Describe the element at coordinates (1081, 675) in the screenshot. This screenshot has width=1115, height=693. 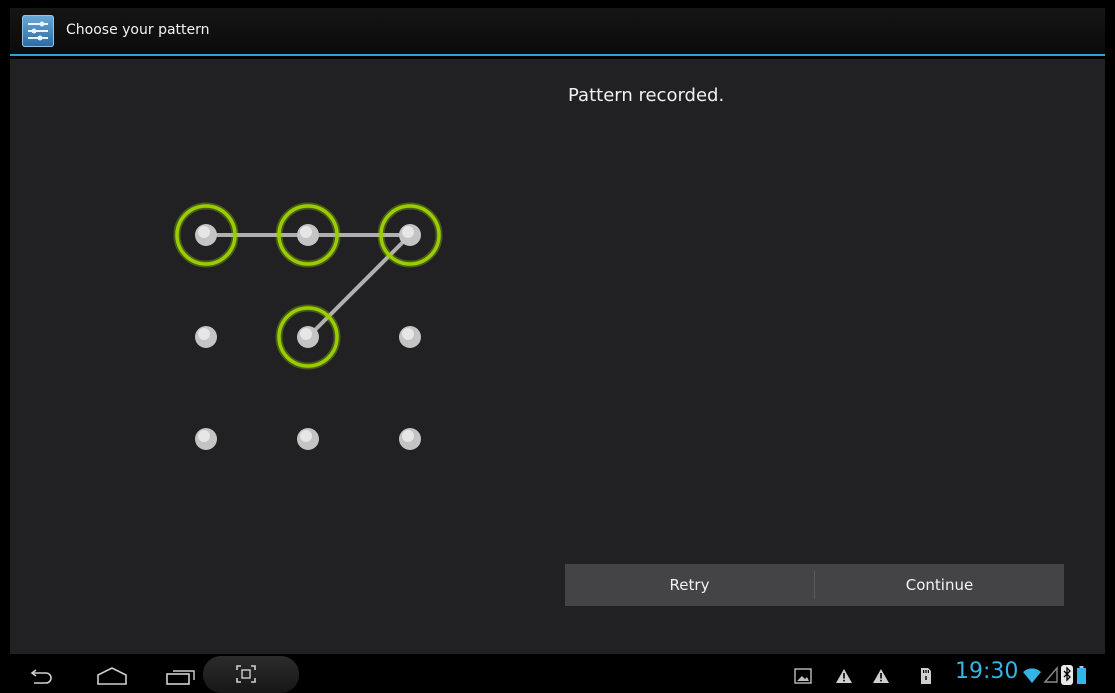
I see `battery-icon` at that location.